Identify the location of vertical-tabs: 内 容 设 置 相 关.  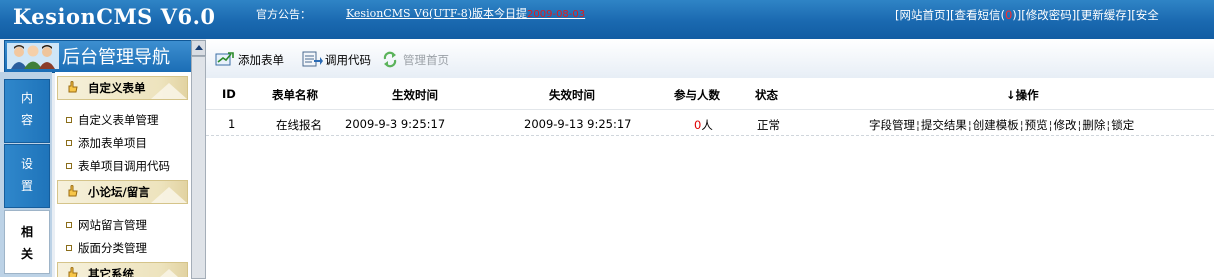
(26, 174).